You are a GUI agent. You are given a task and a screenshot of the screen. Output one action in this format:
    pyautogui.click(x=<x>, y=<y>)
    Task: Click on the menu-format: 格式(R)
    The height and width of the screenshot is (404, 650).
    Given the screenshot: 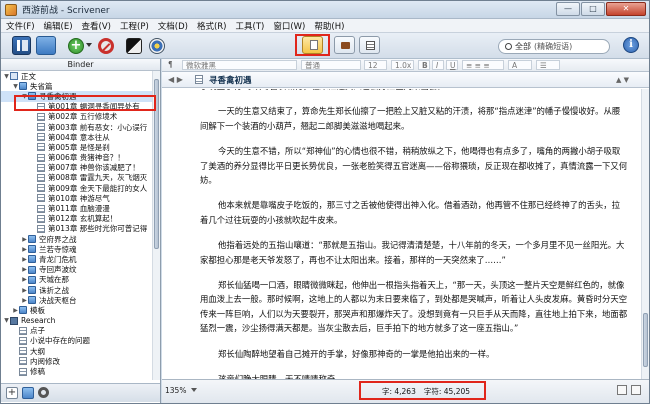 What is the action you would take?
    pyautogui.click(x=212, y=26)
    